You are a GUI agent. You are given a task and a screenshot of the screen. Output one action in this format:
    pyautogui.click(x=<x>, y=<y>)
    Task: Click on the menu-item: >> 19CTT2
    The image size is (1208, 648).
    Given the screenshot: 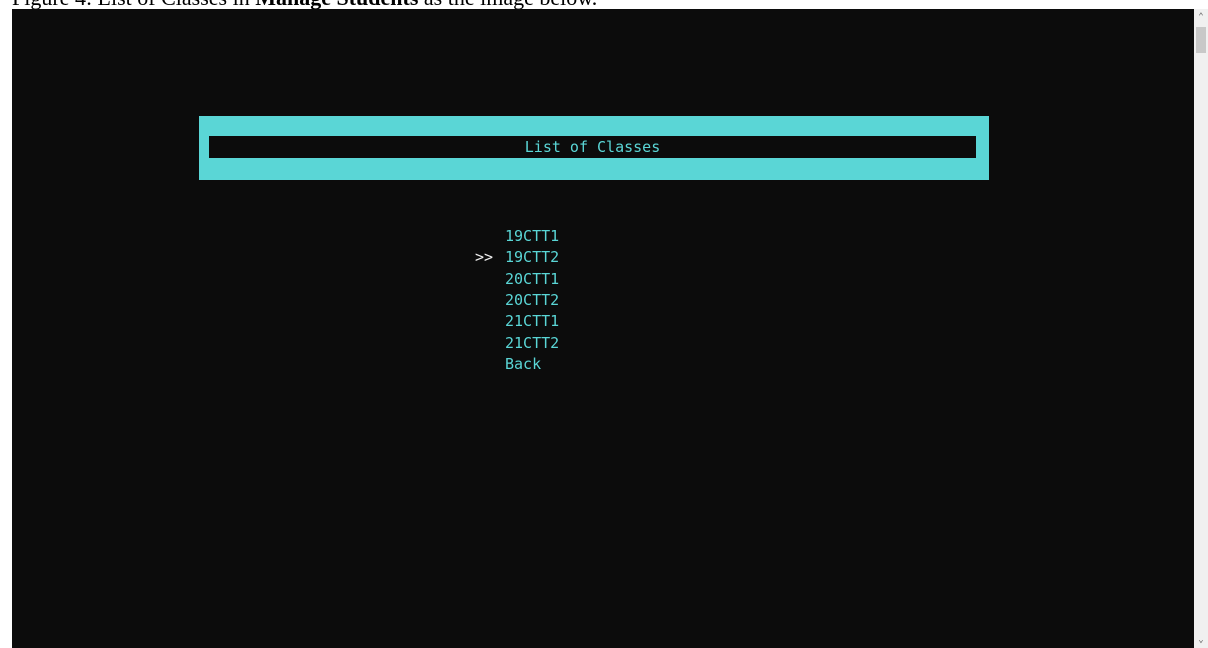 What is the action you would take?
    pyautogui.click(x=517, y=257)
    